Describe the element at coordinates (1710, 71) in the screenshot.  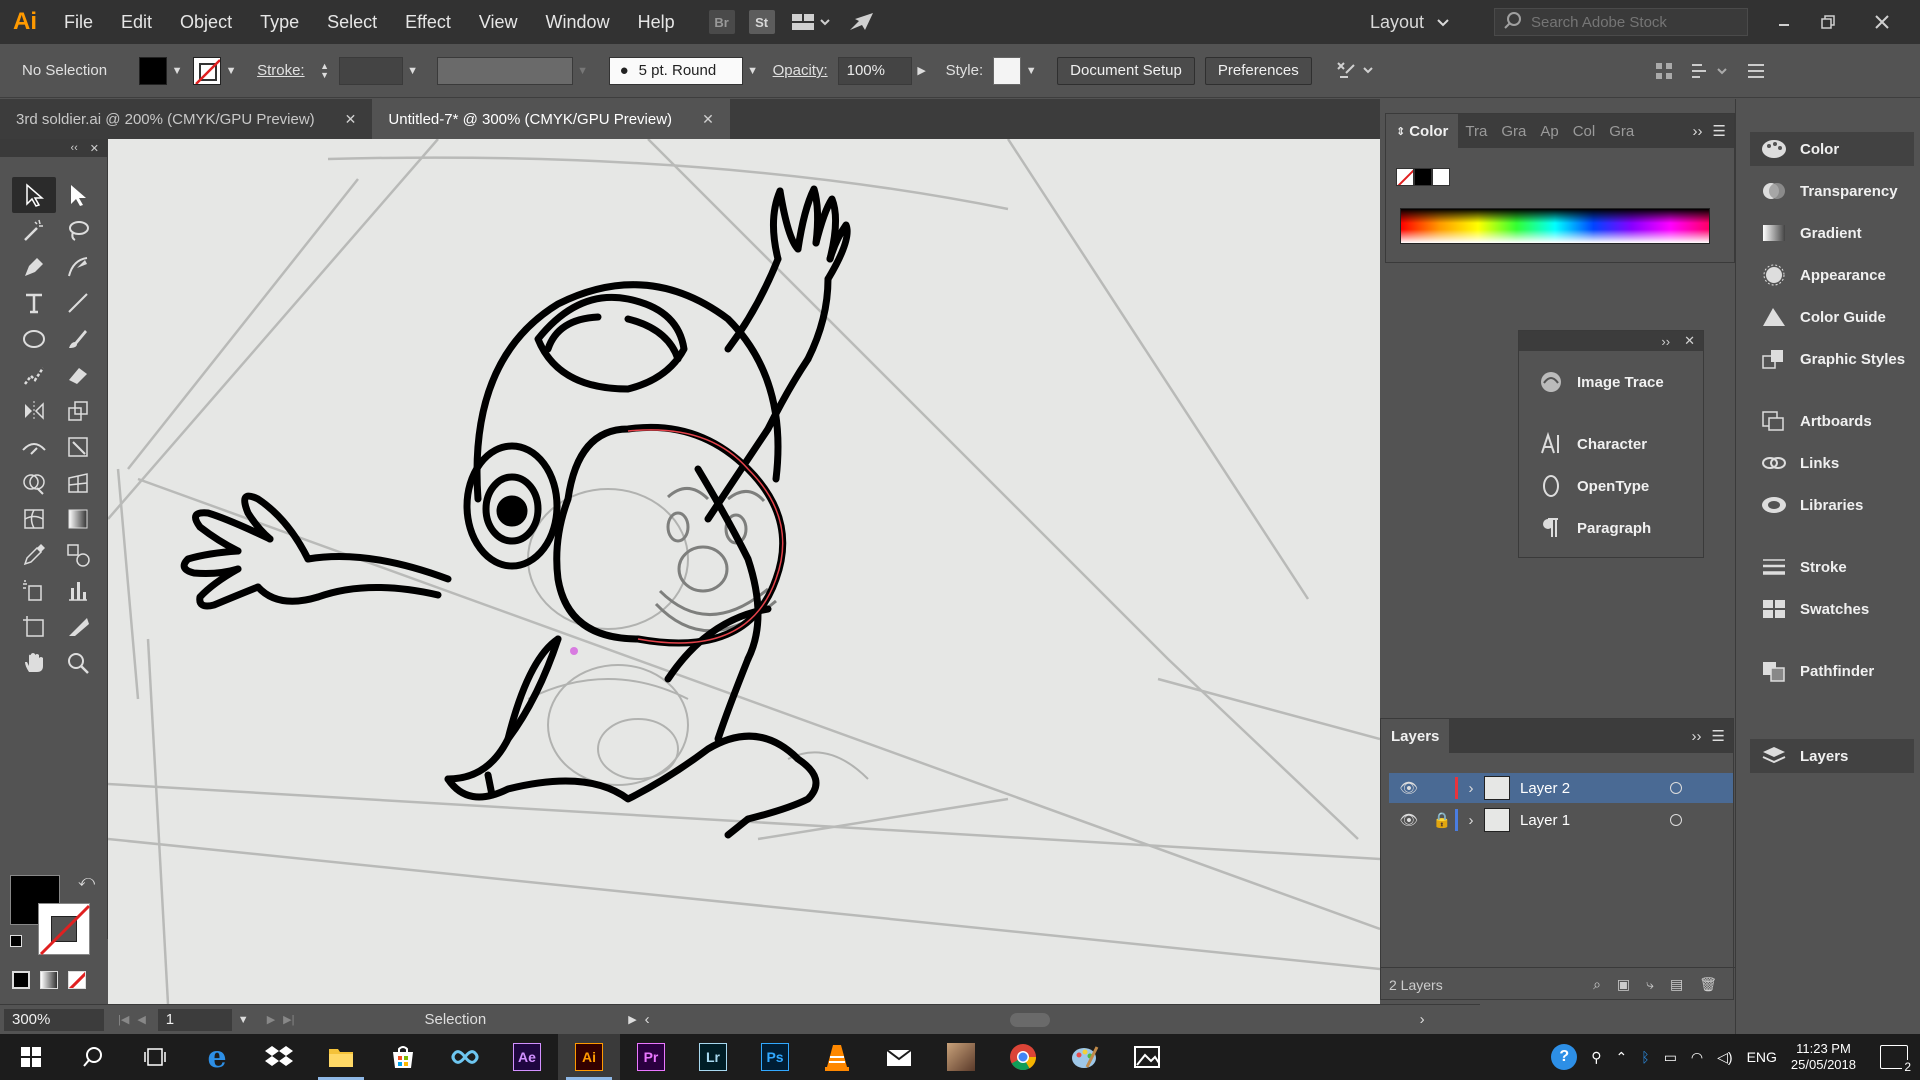
I see `transform-icon` at that location.